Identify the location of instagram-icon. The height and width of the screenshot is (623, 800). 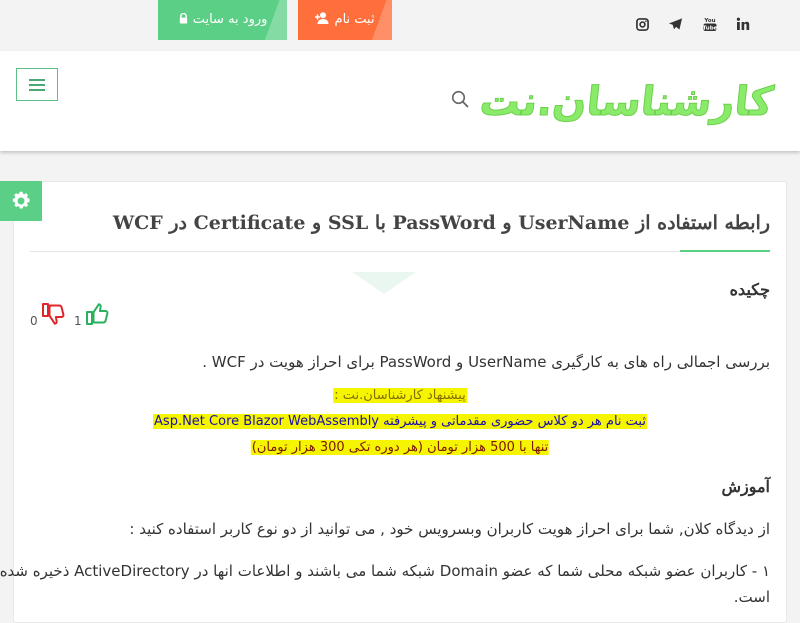
(642, 24).